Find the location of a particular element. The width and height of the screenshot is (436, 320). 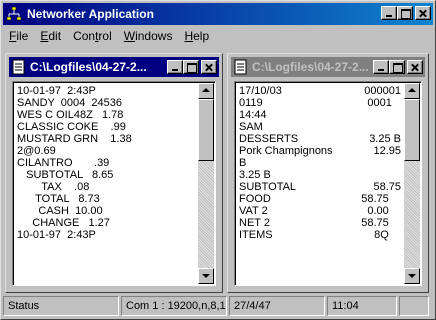

log-line-left-text: 17/10/03 is located at coordinates (260, 91).